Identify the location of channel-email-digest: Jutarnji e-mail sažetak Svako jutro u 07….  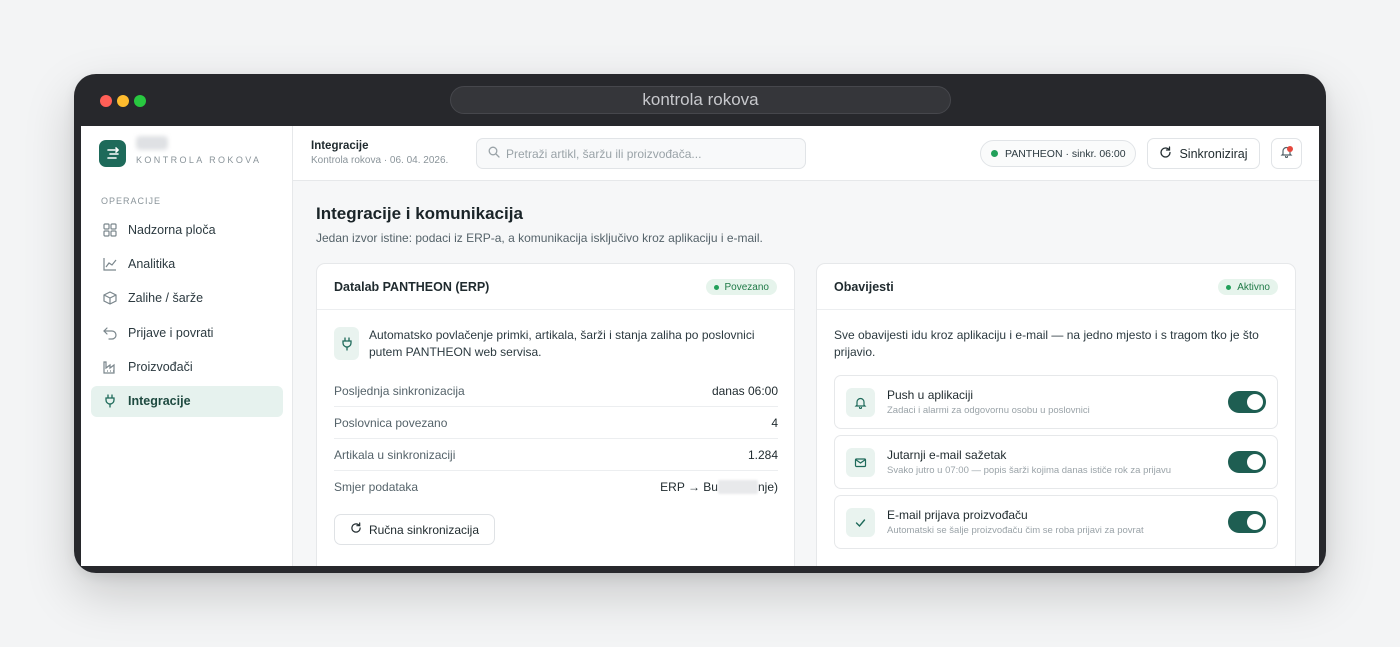
(1056, 462).